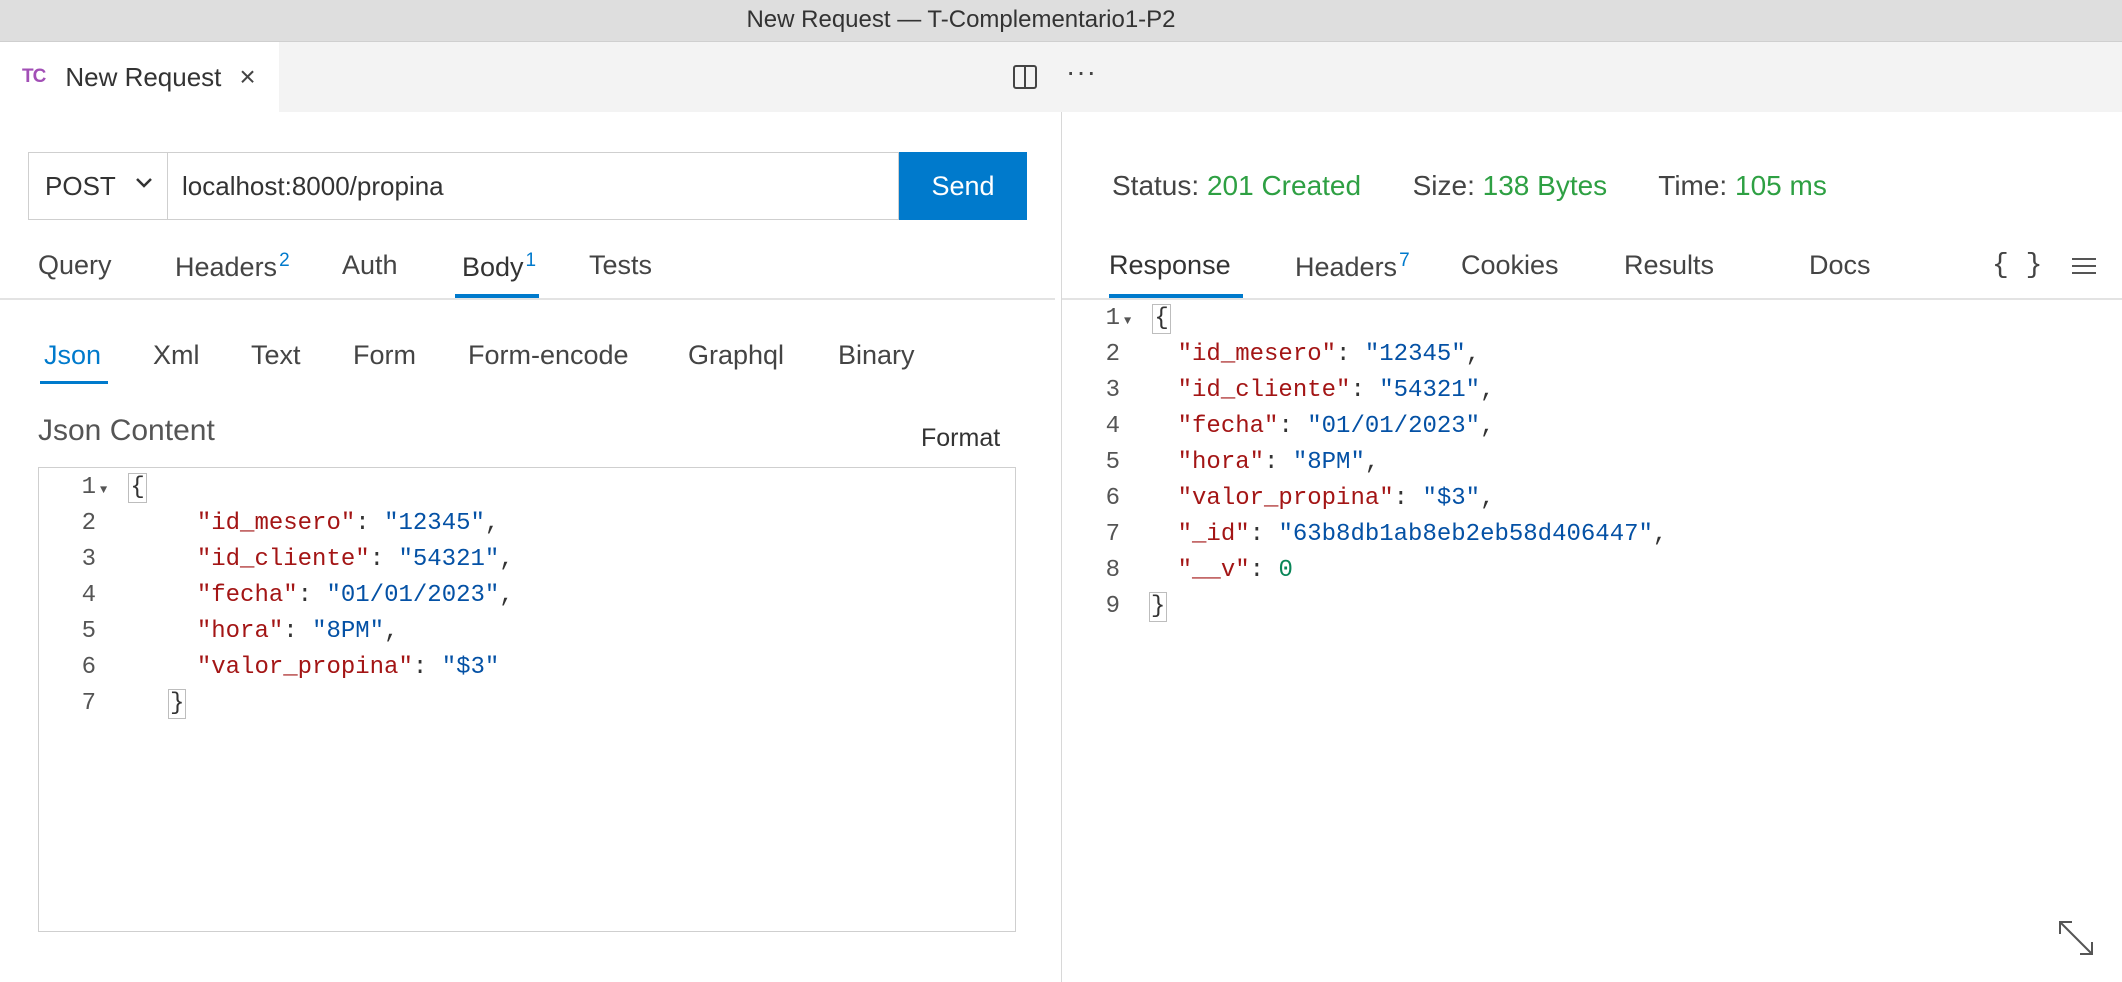 Image resolution: width=2122 pixels, height=982 pixels. Describe the element at coordinates (384, 355) in the screenshot. I see `body-tab-form: Form` at that location.